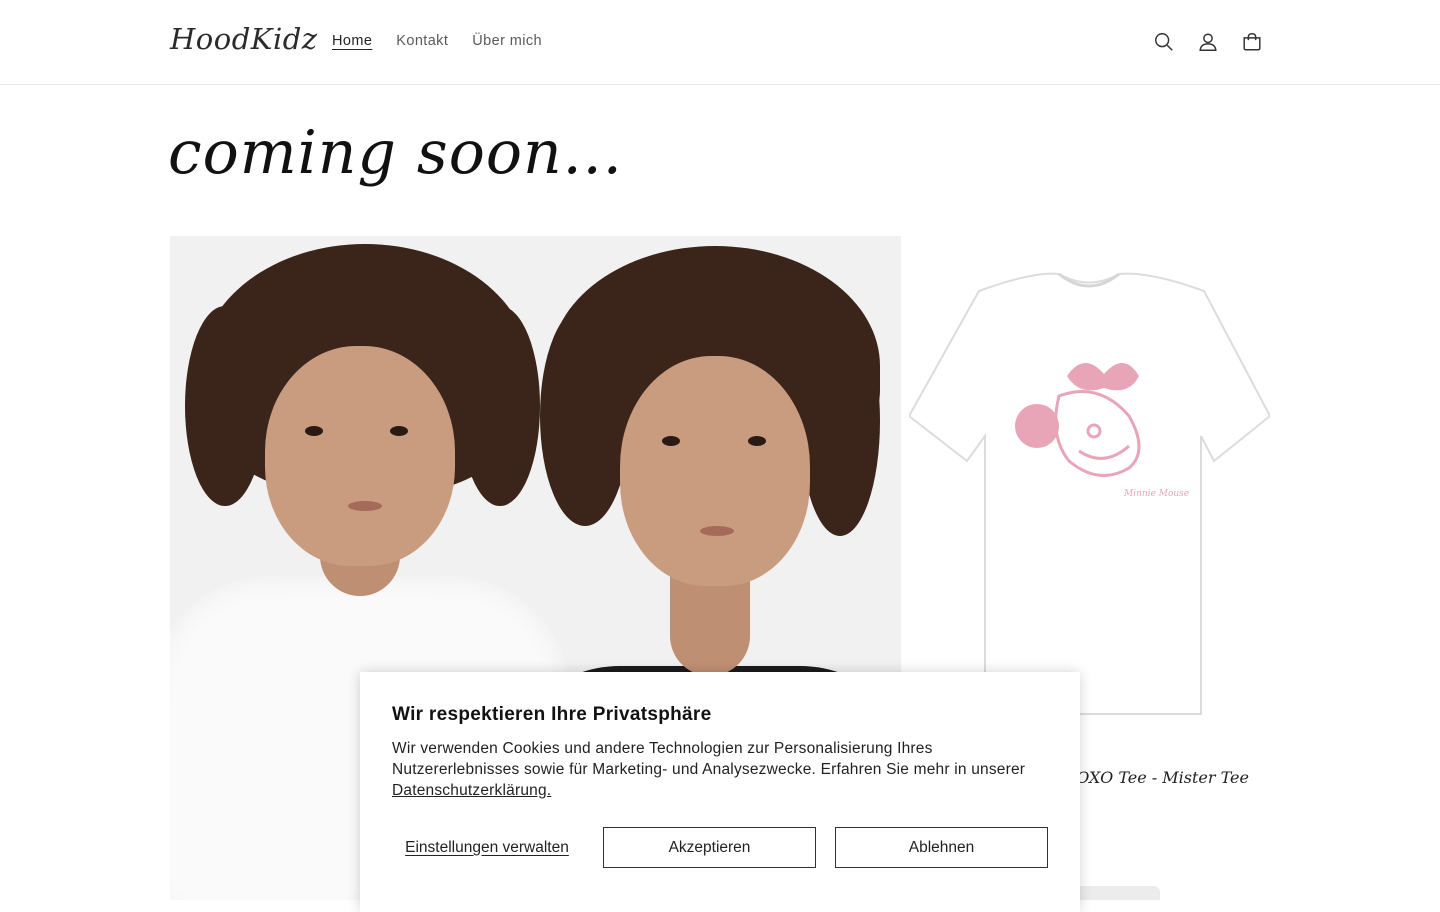 The width and height of the screenshot is (1440, 912). What do you see at coordinates (720, 42) in the screenshot?
I see `site-header: HoodKidz Home Kontakt Über mich` at bounding box center [720, 42].